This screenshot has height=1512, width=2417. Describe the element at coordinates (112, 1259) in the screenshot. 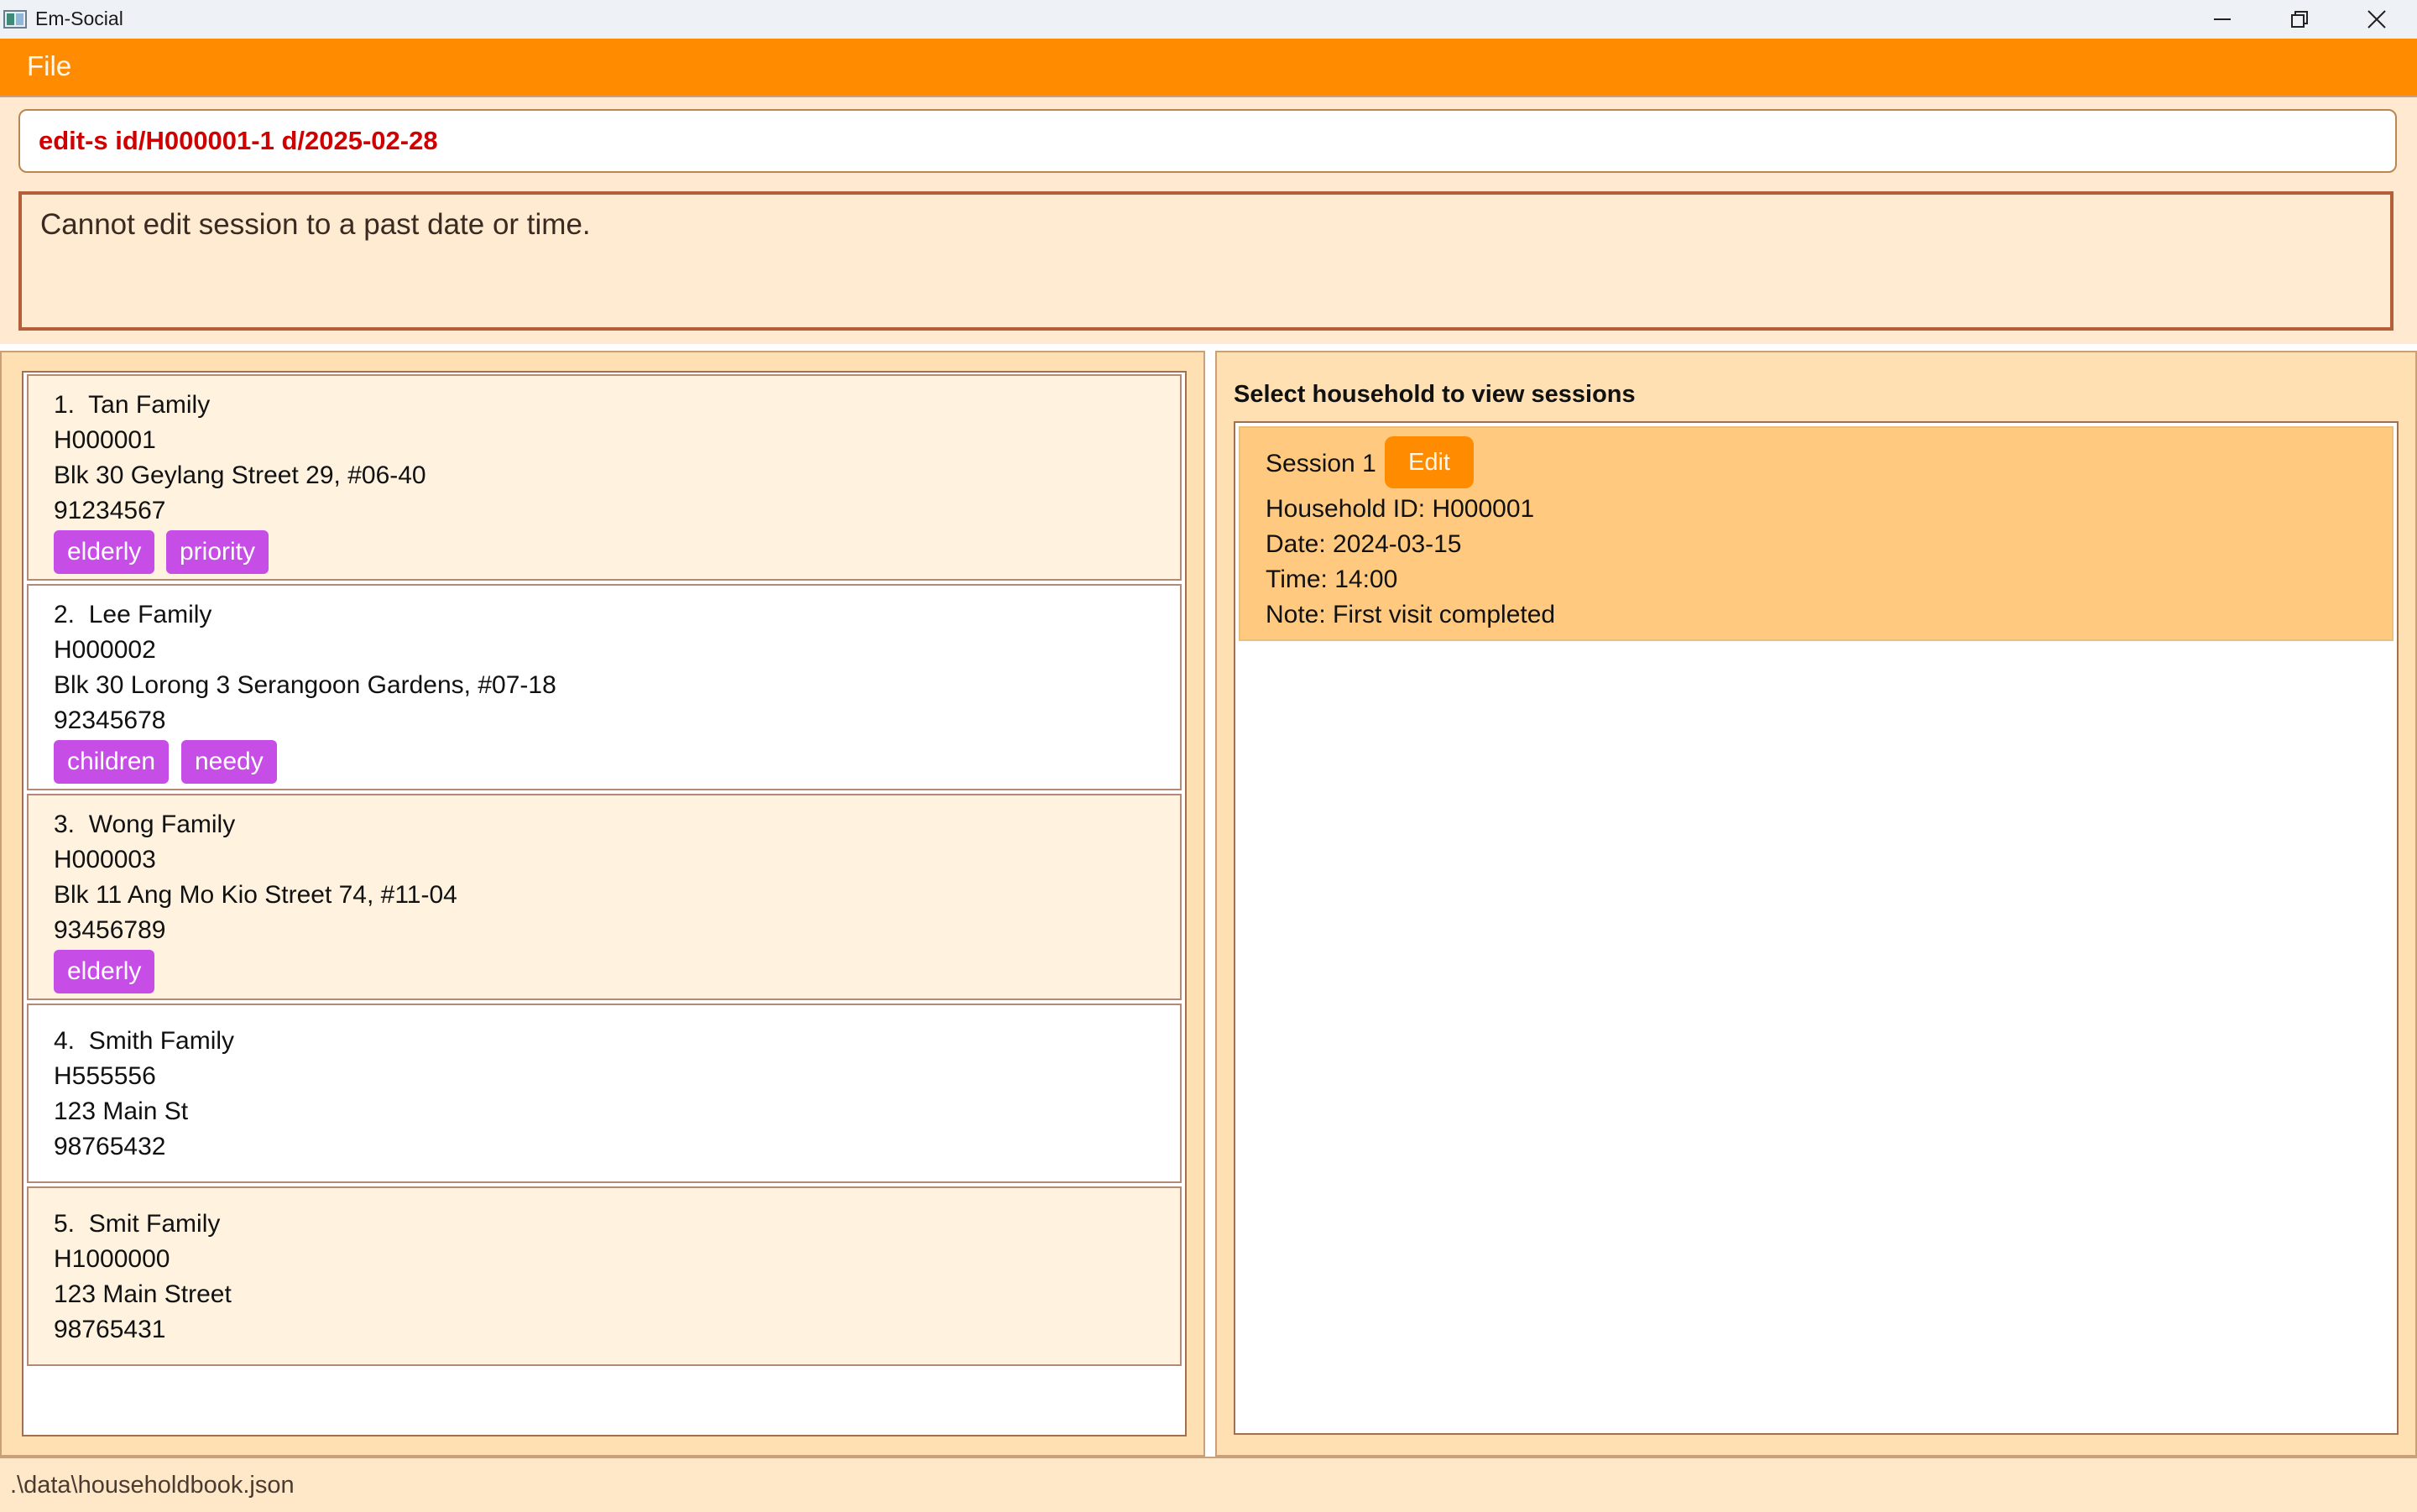

I see `household-id: H1000000` at that location.